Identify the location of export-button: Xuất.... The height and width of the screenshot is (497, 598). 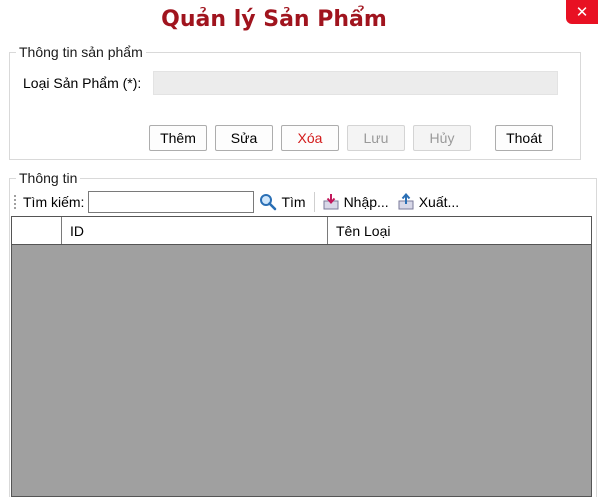
(428, 202).